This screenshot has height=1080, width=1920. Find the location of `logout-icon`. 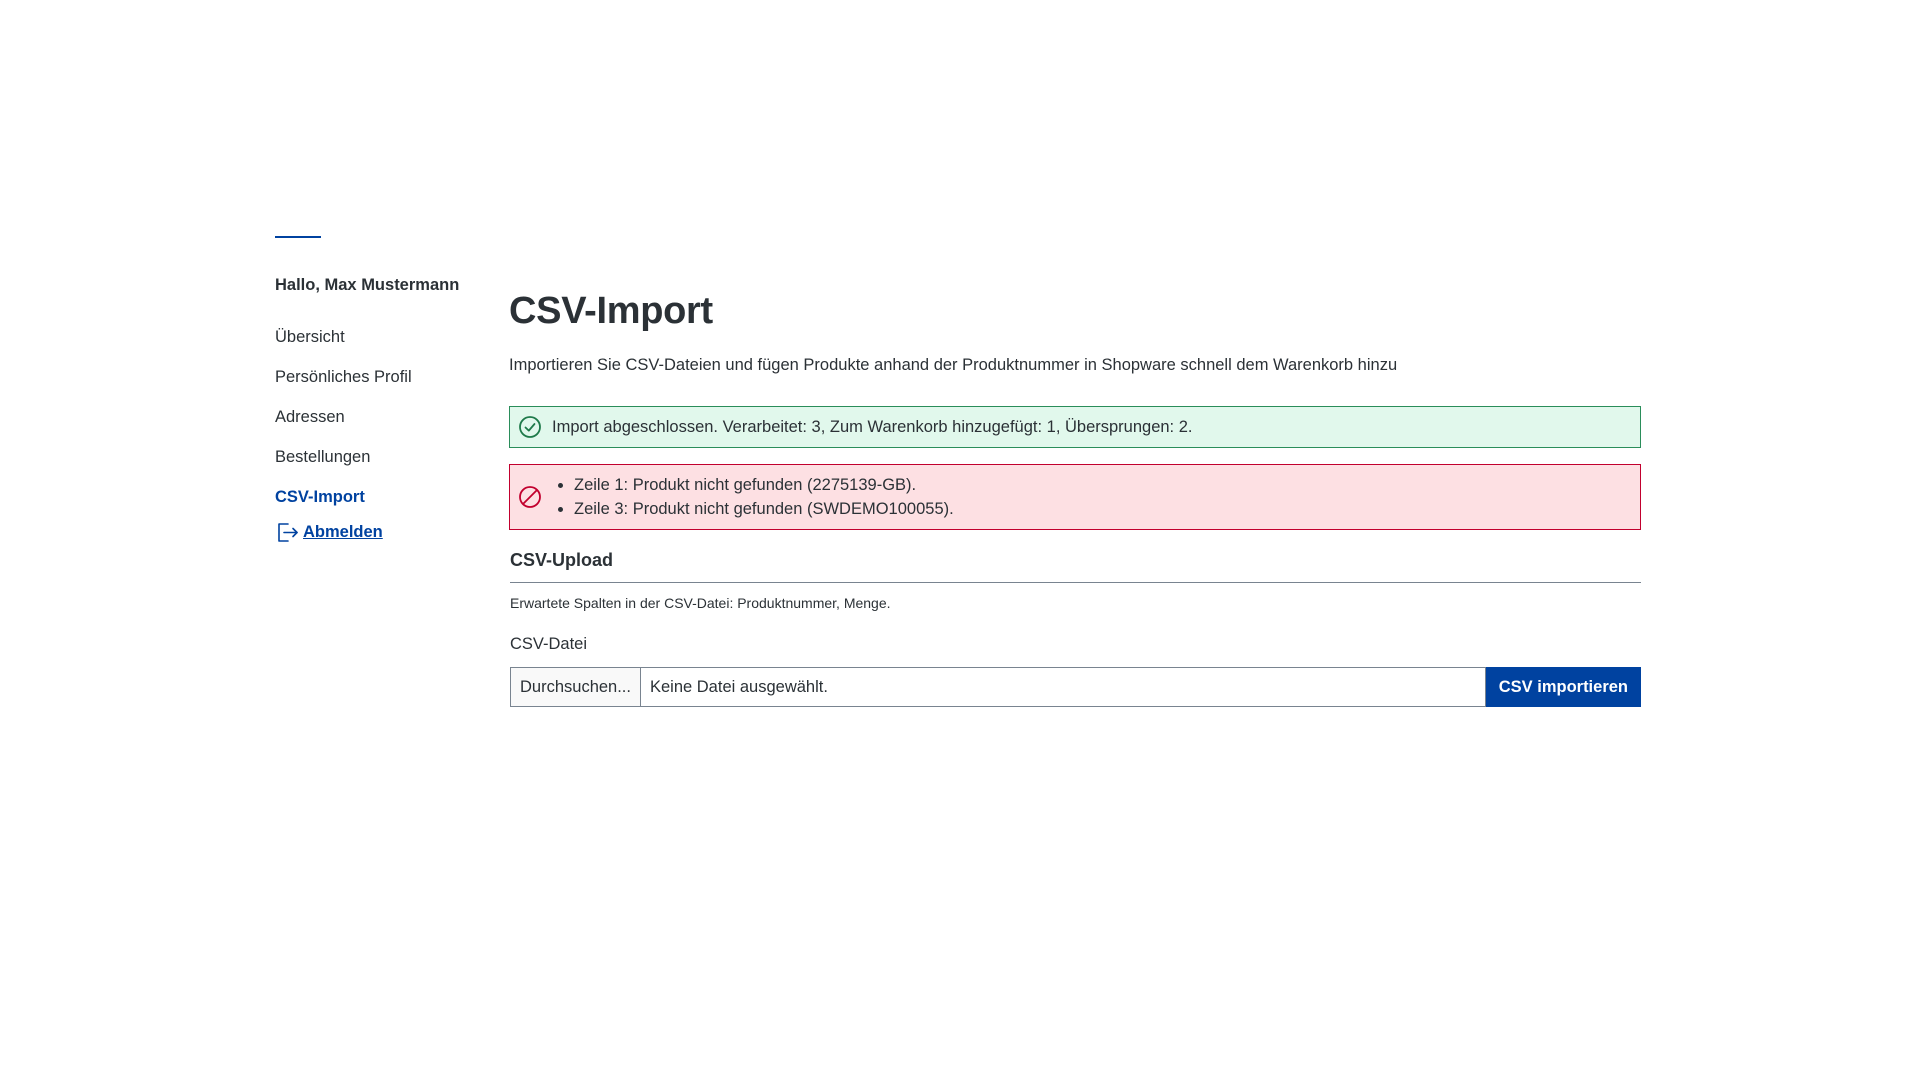

logout-icon is located at coordinates (288, 532).